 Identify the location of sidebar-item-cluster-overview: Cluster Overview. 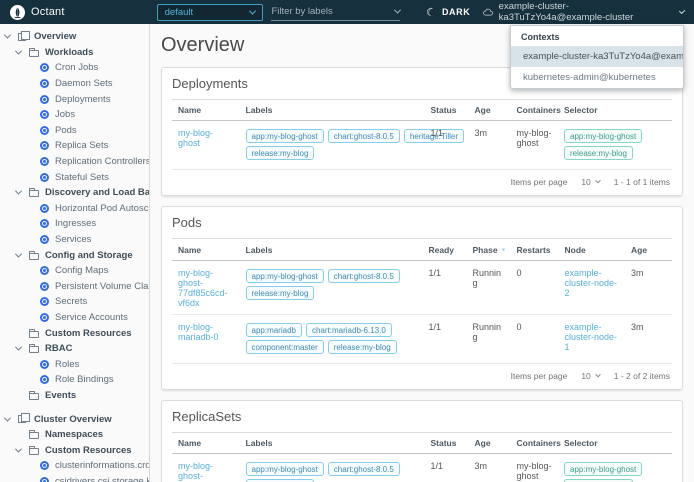
(74, 419).